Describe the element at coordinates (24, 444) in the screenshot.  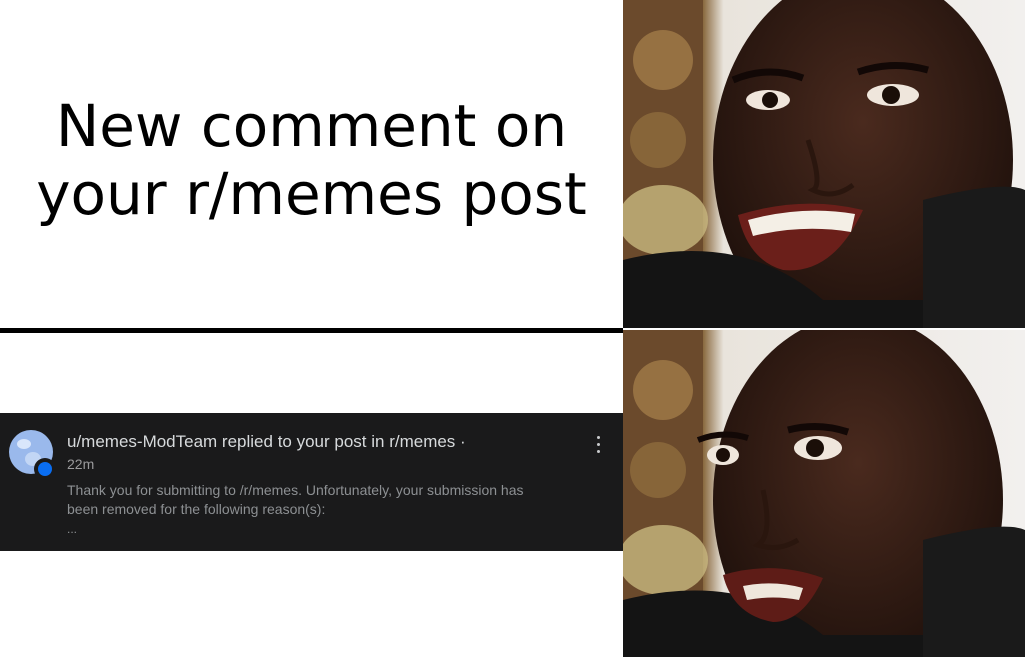
I see `avatar-highlight` at that location.